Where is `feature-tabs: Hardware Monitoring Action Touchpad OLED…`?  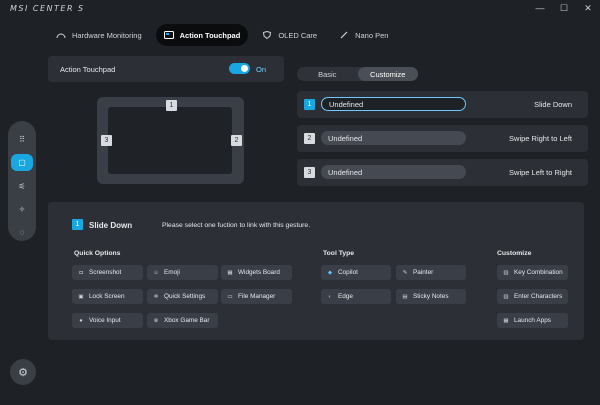
feature-tabs: Hardware Monitoring Action Touchpad OLED… is located at coordinates (222, 35).